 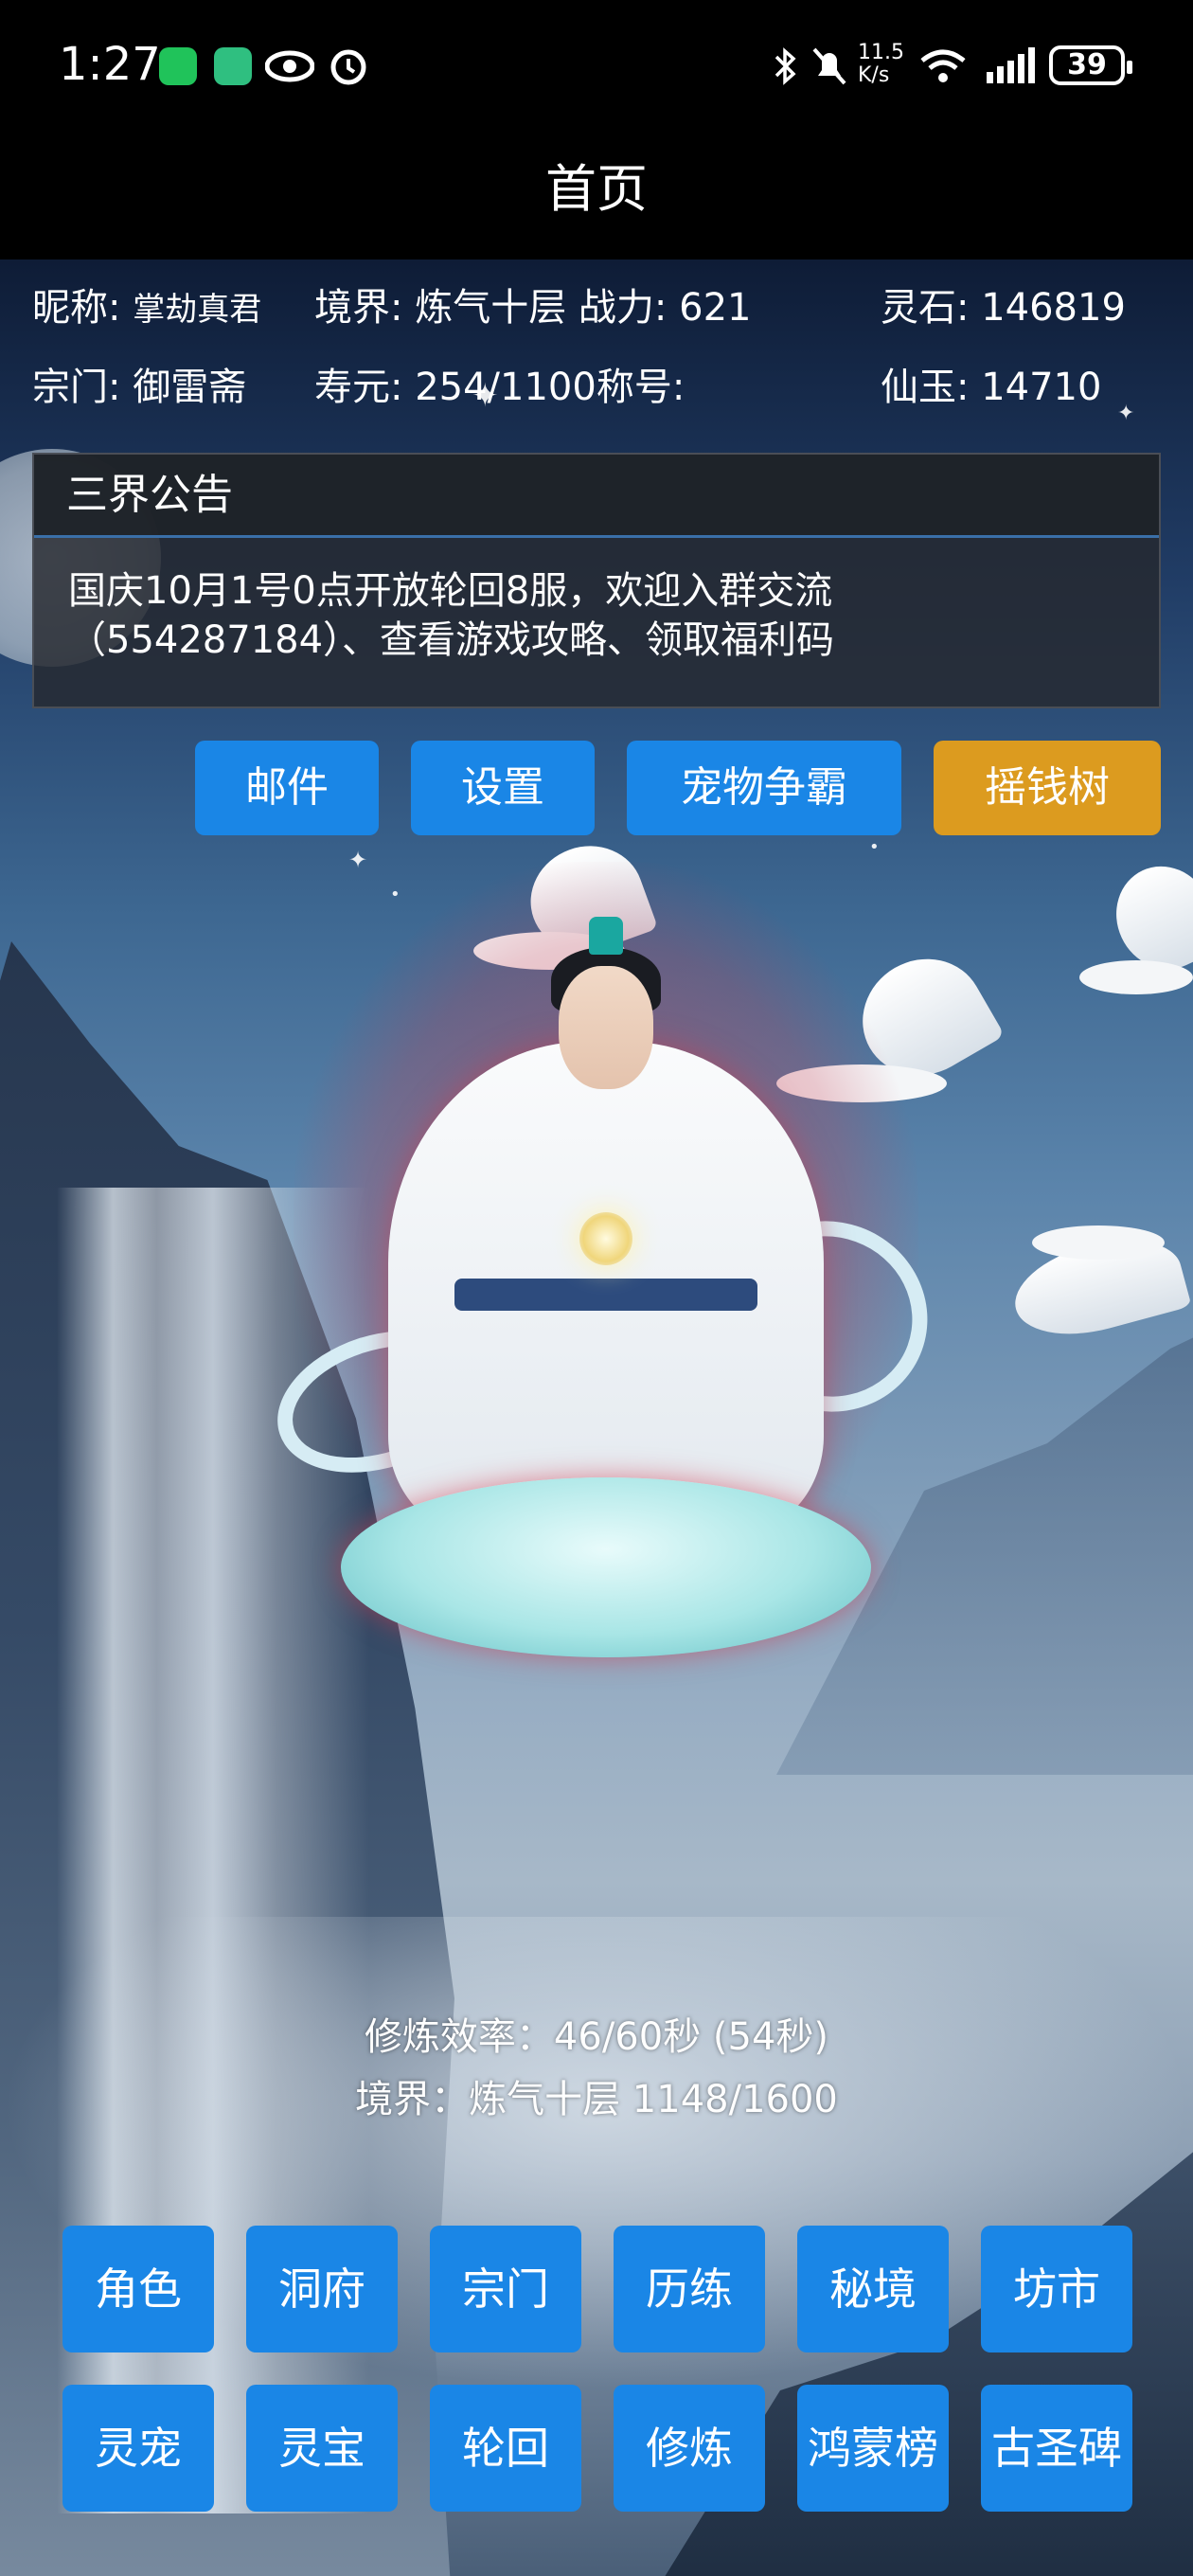 What do you see at coordinates (322, 2289) in the screenshot?
I see `menu-button-cave: 洞府` at bounding box center [322, 2289].